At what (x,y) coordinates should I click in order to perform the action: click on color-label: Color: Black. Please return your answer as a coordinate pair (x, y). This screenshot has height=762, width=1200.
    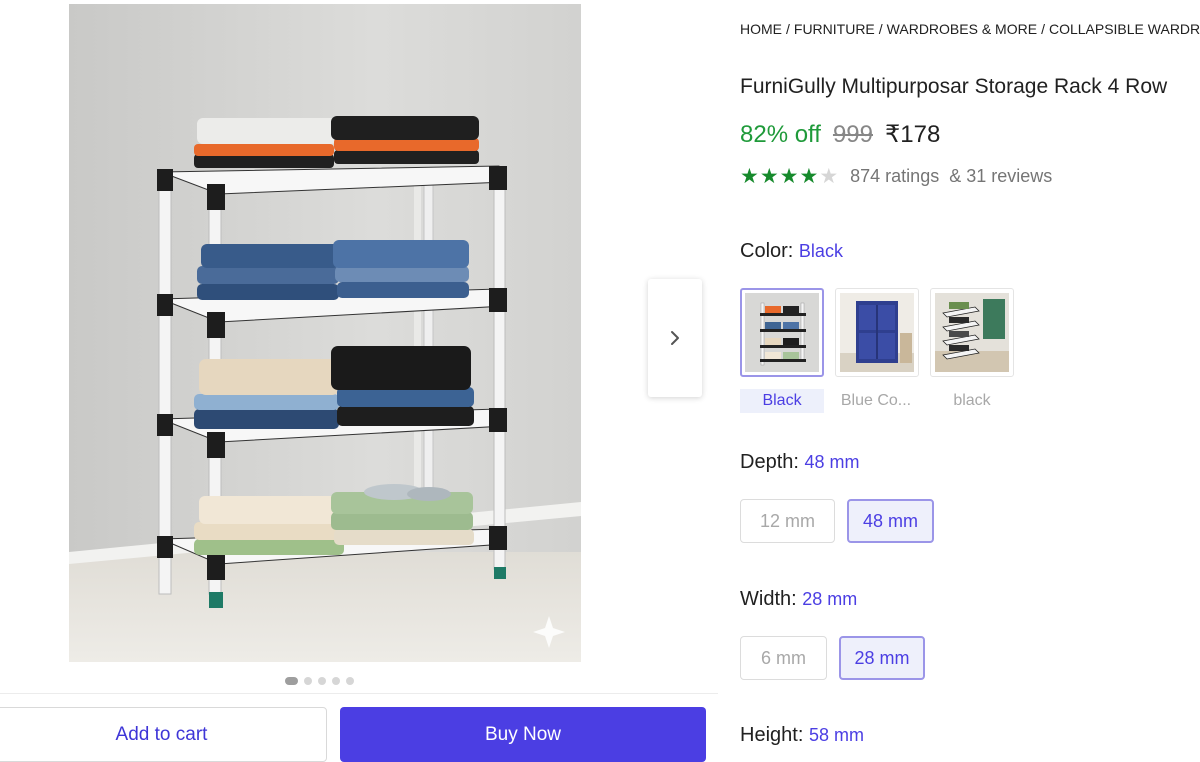
    Looking at the image, I should click on (791, 251).